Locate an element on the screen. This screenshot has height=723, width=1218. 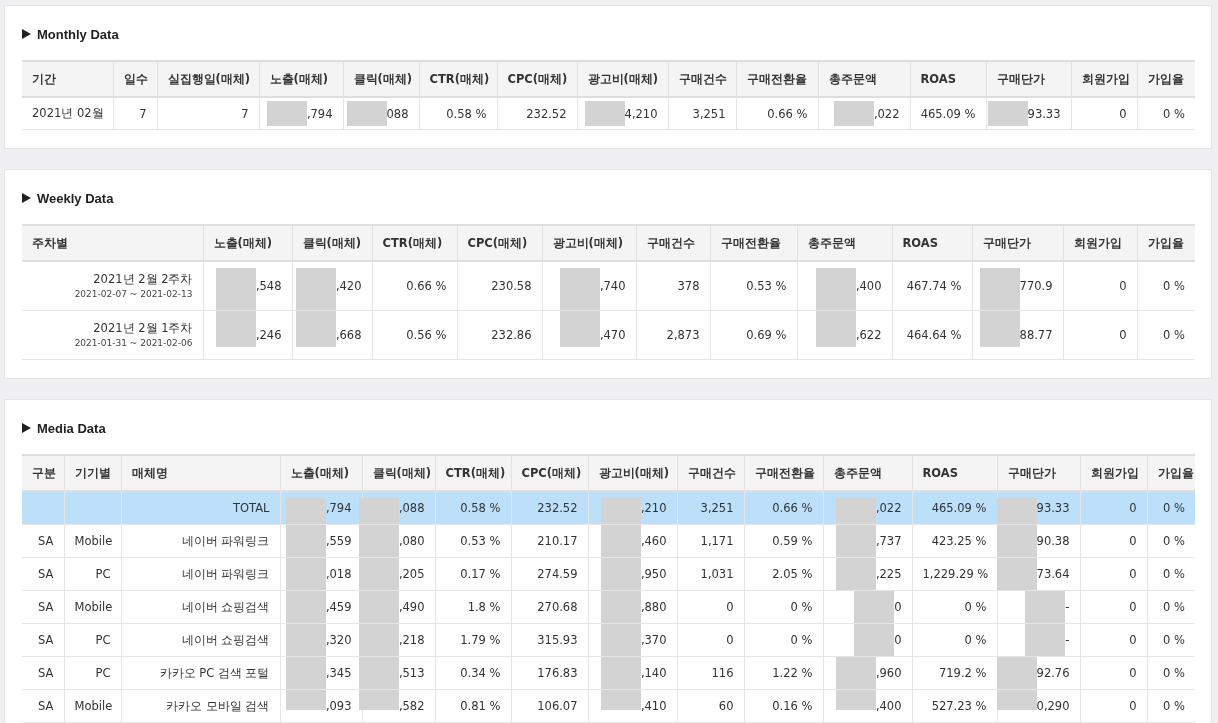
section-title: Media Data is located at coordinates (71, 428).